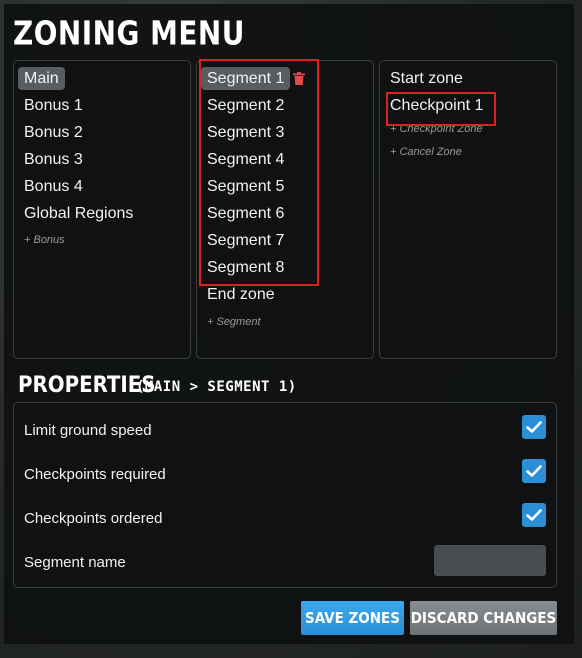 This screenshot has height=658, width=582. Describe the element at coordinates (75, 562) in the screenshot. I see `segment-name-label: Segment name` at that location.